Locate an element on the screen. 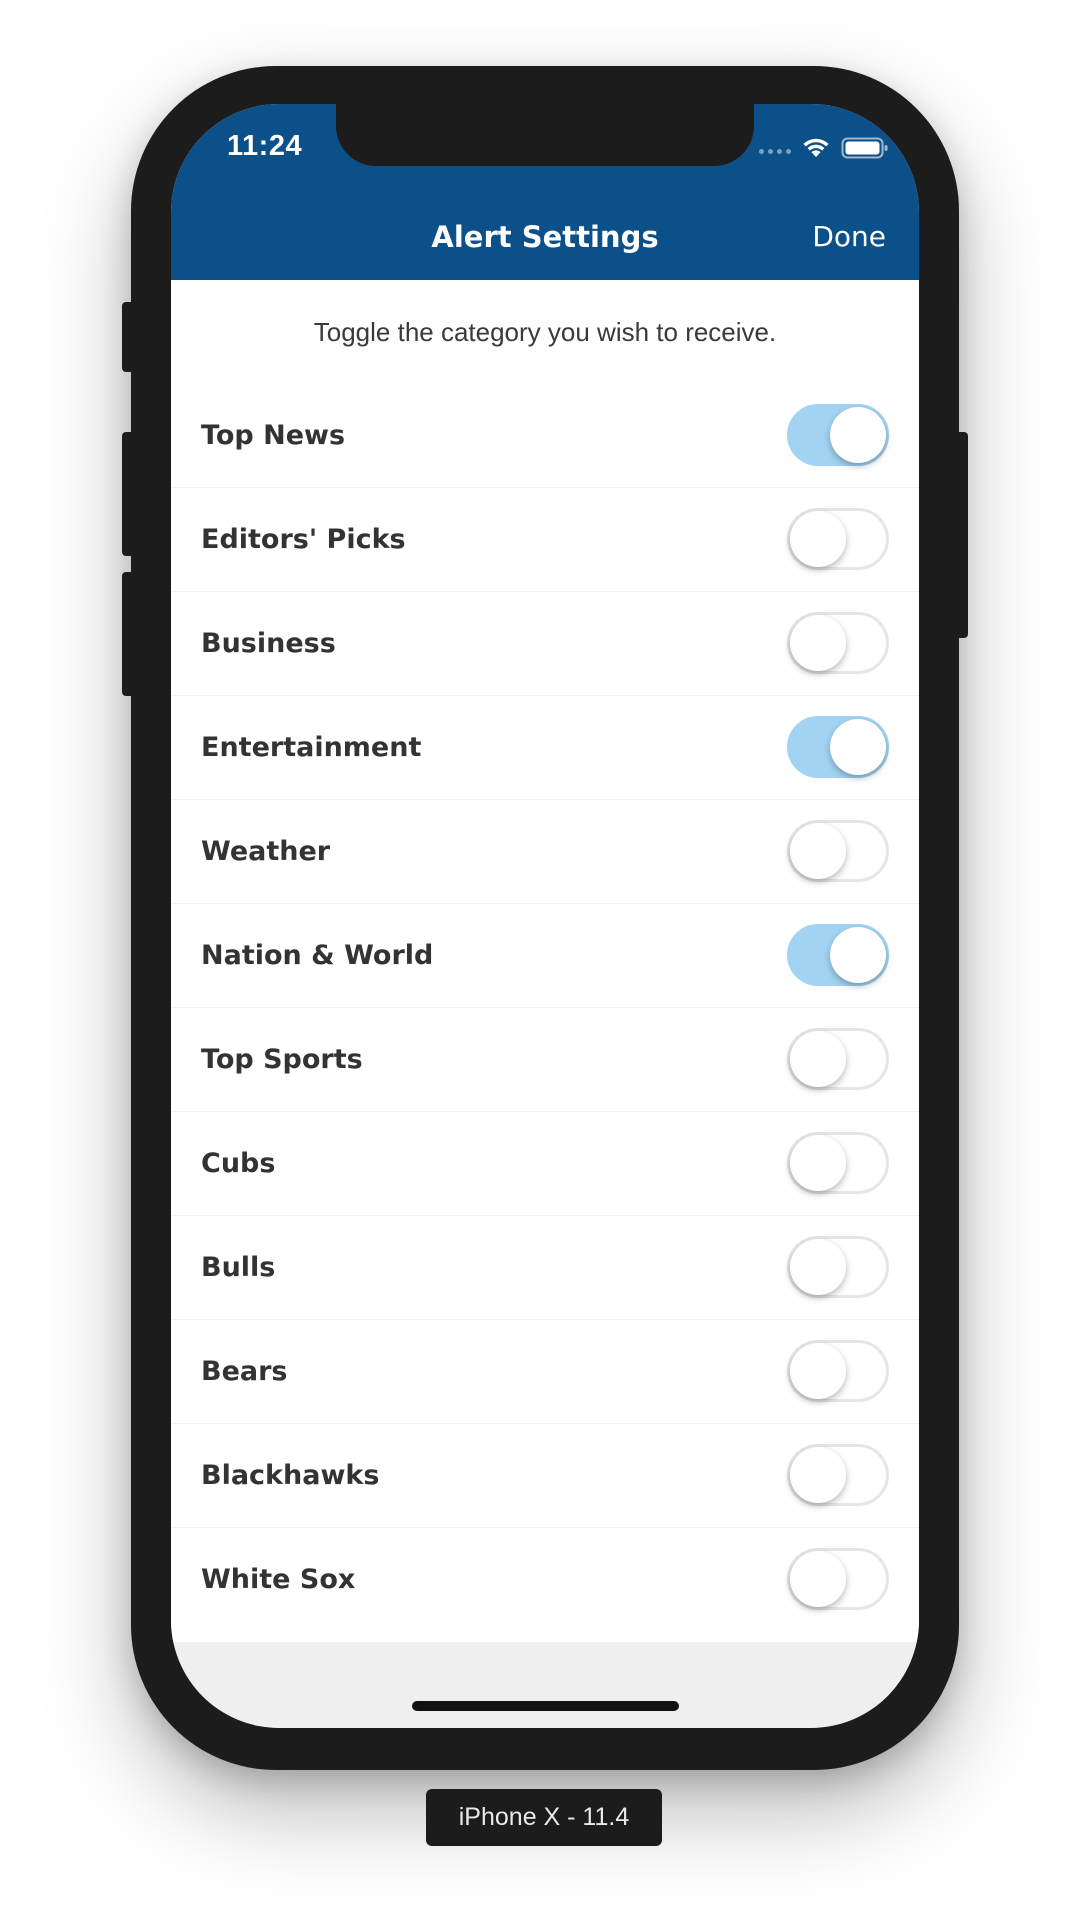 This screenshot has height=1928, width=1090. category-label: Cubs is located at coordinates (238, 1163).